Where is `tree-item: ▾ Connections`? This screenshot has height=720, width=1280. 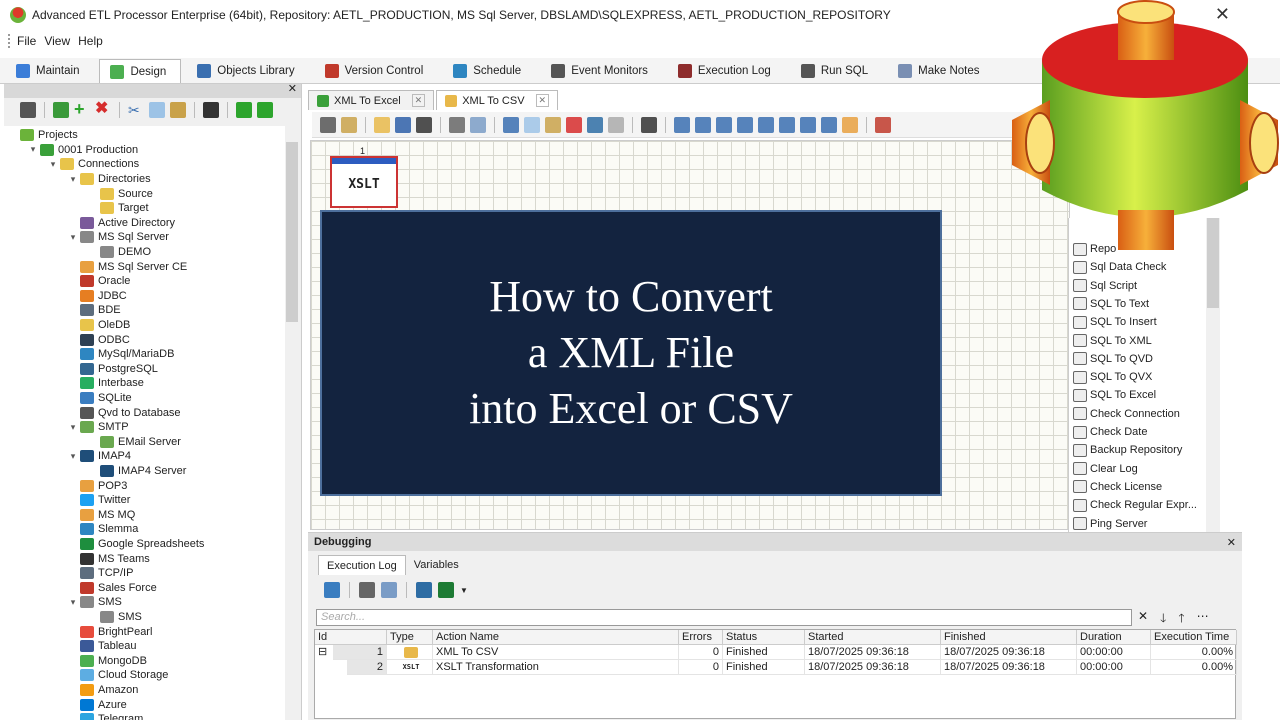
tree-item: ▾ Connections is located at coordinates (93, 164).